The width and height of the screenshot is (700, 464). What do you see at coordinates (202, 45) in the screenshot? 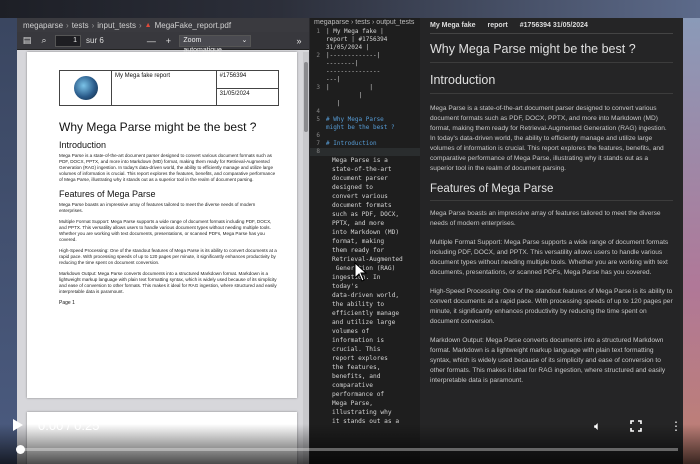
I see `zoom-label: Zoom automatique` at bounding box center [202, 45].